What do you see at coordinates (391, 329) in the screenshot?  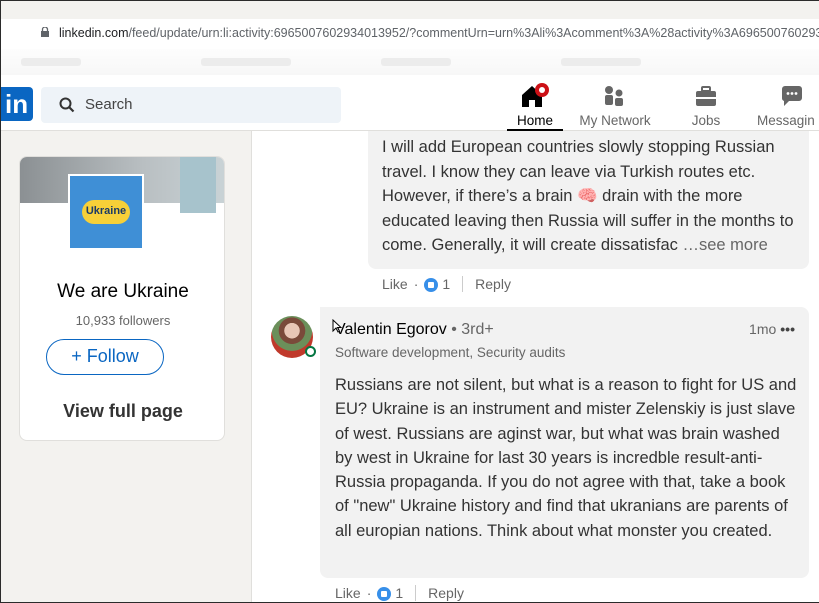 I see `author-name: Valentin Egorov` at bounding box center [391, 329].